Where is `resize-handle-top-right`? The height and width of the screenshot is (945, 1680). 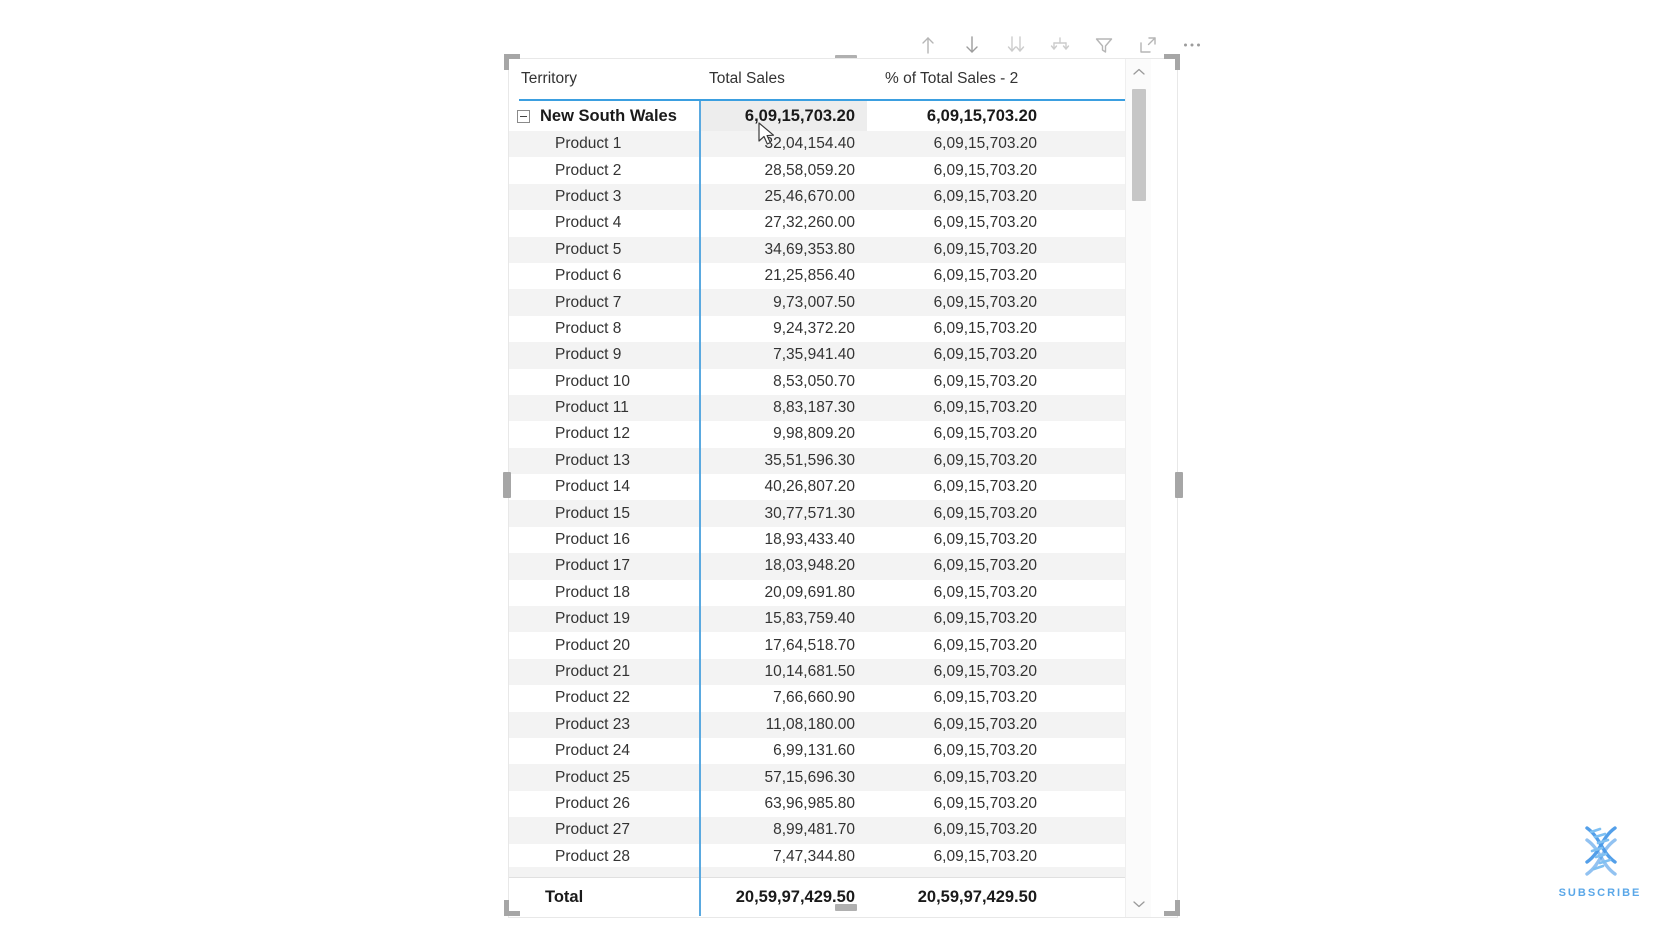
resize-handle-top-right is located at coordinates (1172, 62).